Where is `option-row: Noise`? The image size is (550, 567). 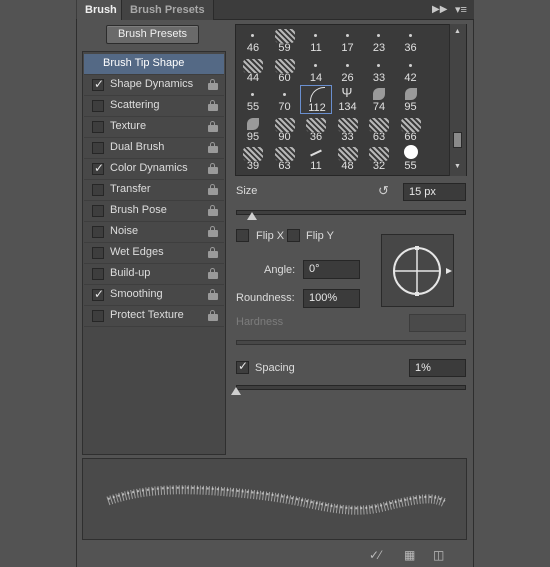 option-row: Noise is located at coordinates (154, 232).